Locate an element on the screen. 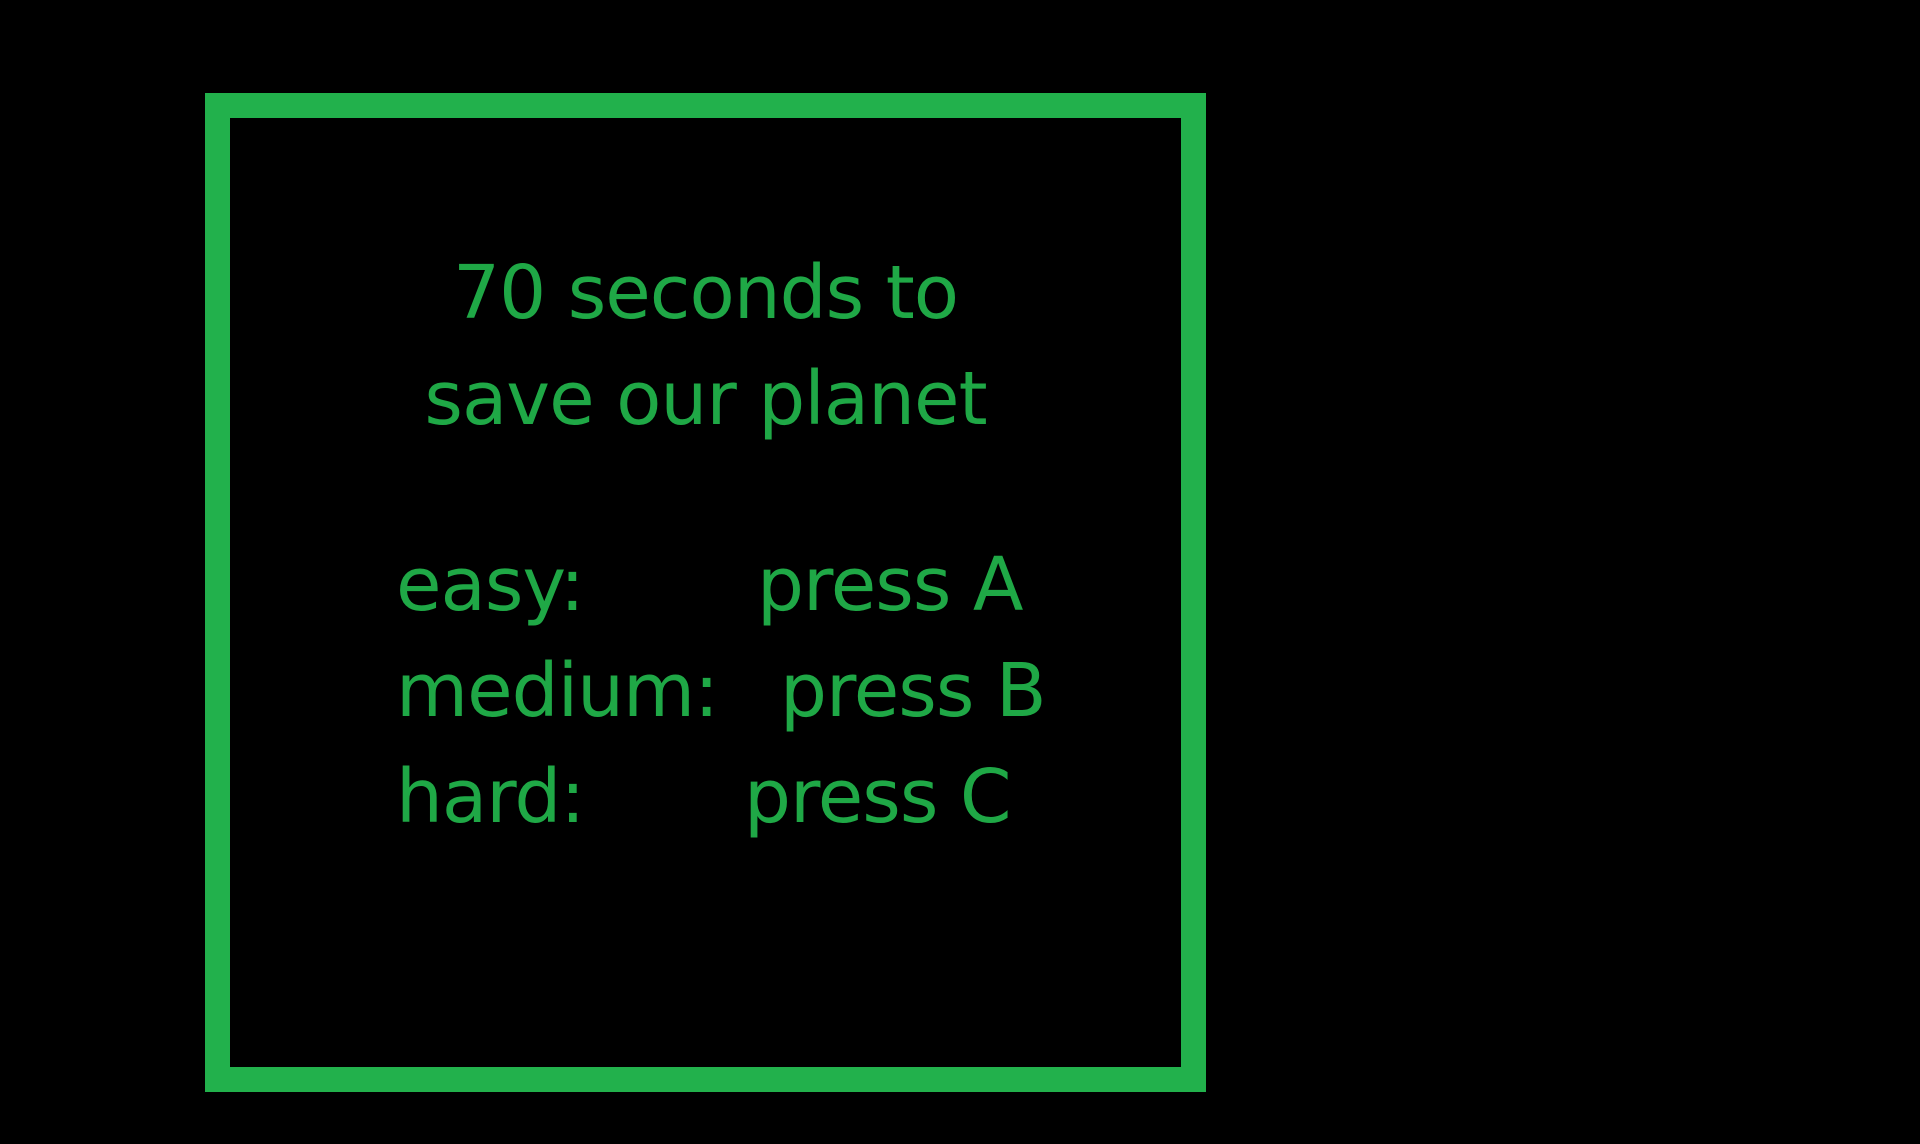 The width and height of the screenshot is (1920, 1144). easy-key-instruction: press A is located at coordinates (890, 585).